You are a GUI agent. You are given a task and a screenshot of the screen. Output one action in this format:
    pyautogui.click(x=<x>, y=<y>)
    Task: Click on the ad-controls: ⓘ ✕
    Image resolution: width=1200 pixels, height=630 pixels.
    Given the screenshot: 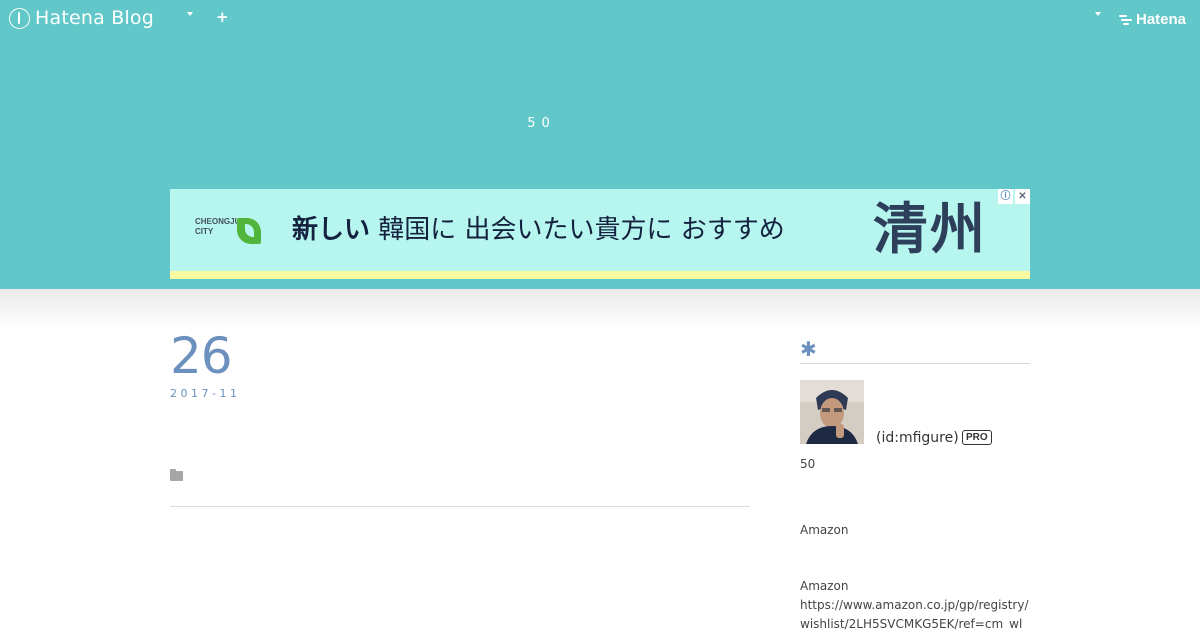 What is the action you would take?
    pyautogui.click(x=1014, y=196)
    